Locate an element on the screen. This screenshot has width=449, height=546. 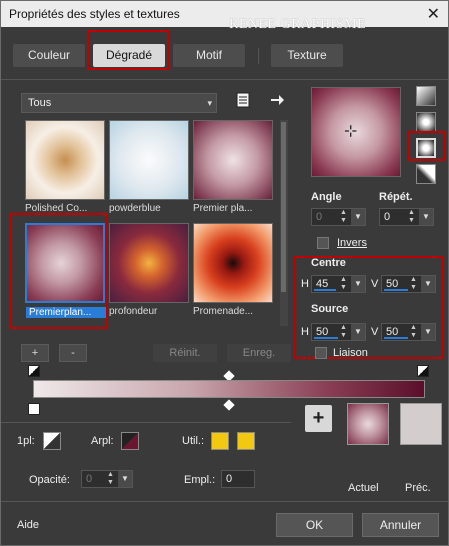
notepad-icon is located at coordinates (243, 100).